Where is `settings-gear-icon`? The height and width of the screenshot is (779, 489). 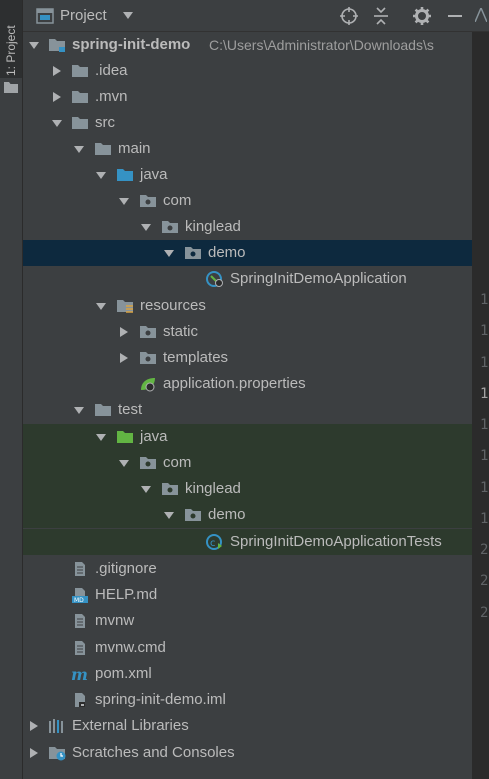 settings-gear-icon is located at coordinates (422, 16).